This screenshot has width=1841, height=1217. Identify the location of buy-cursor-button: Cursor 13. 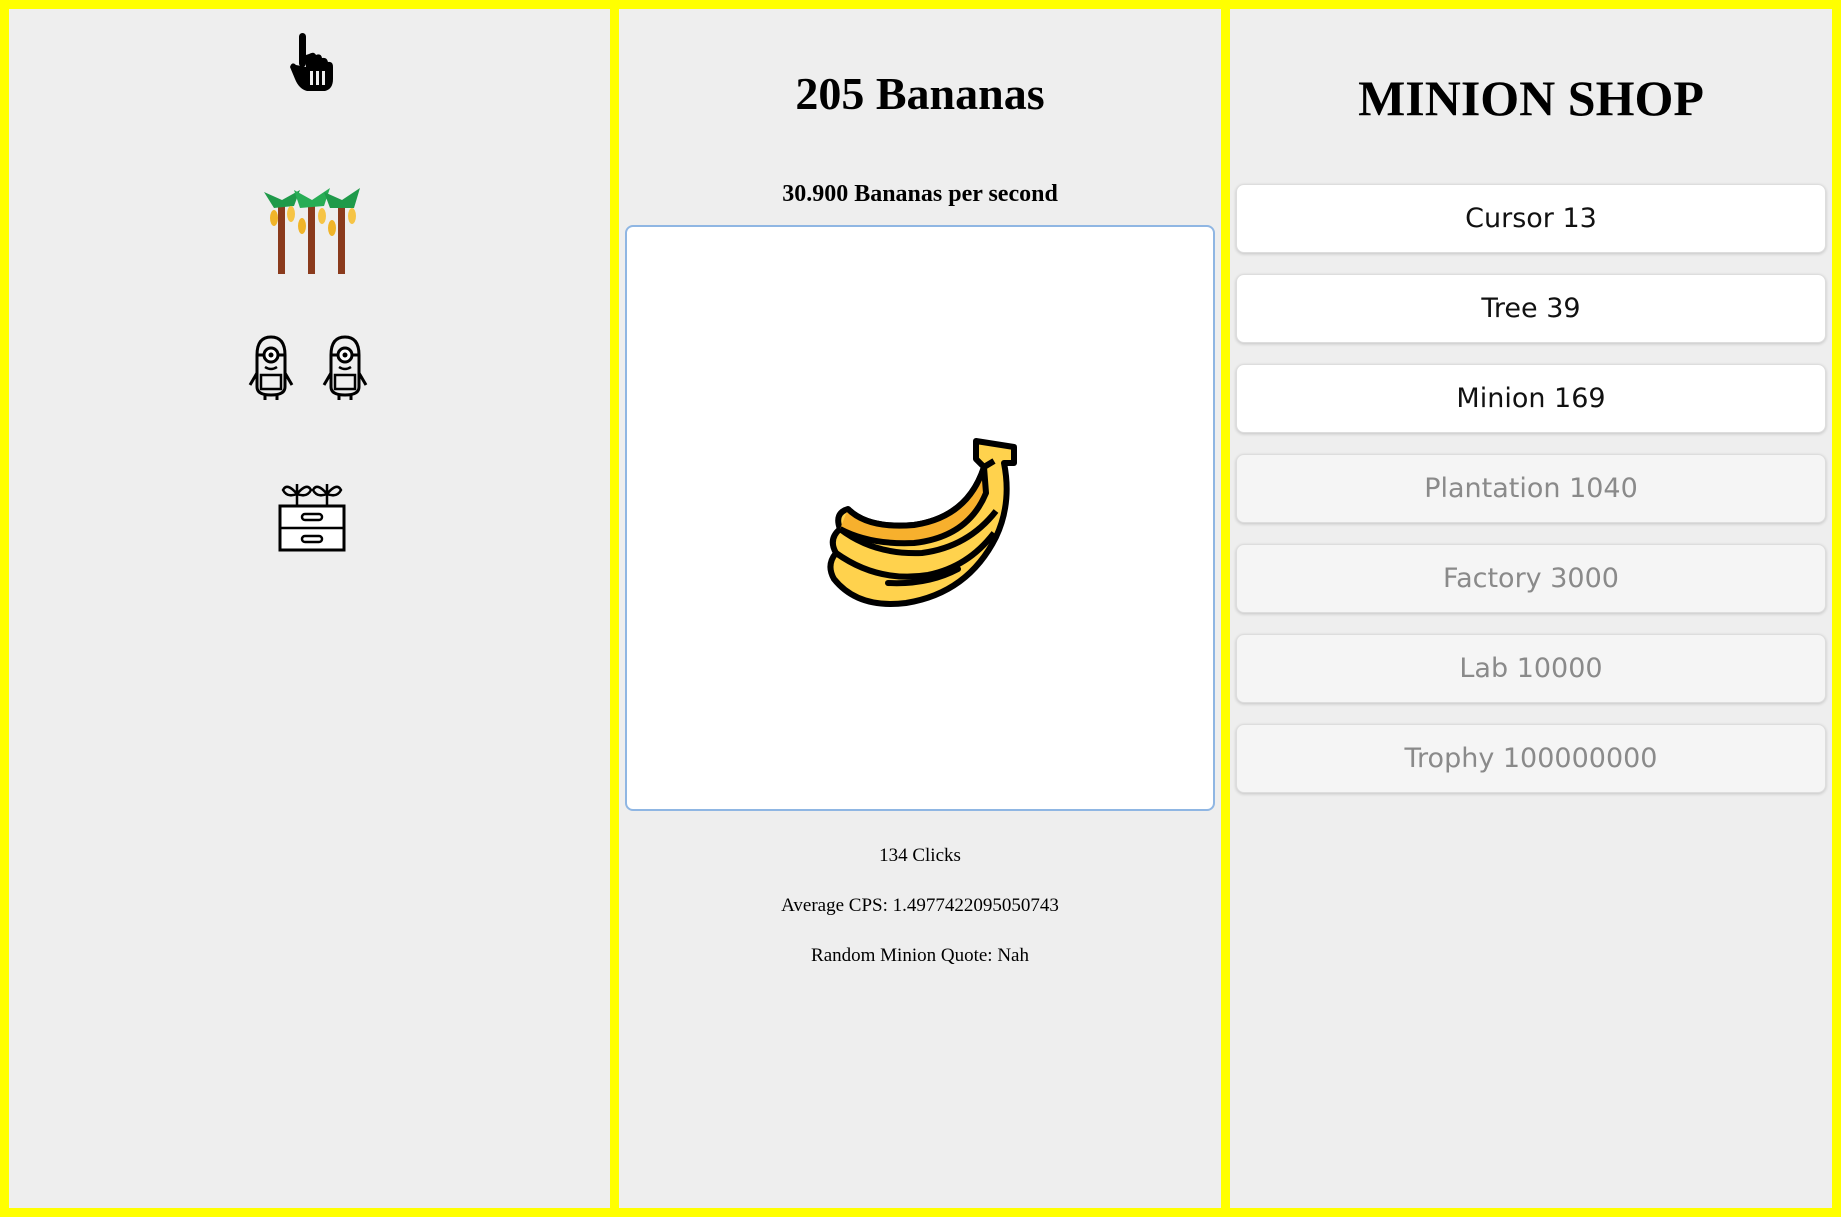
(1531, 218).